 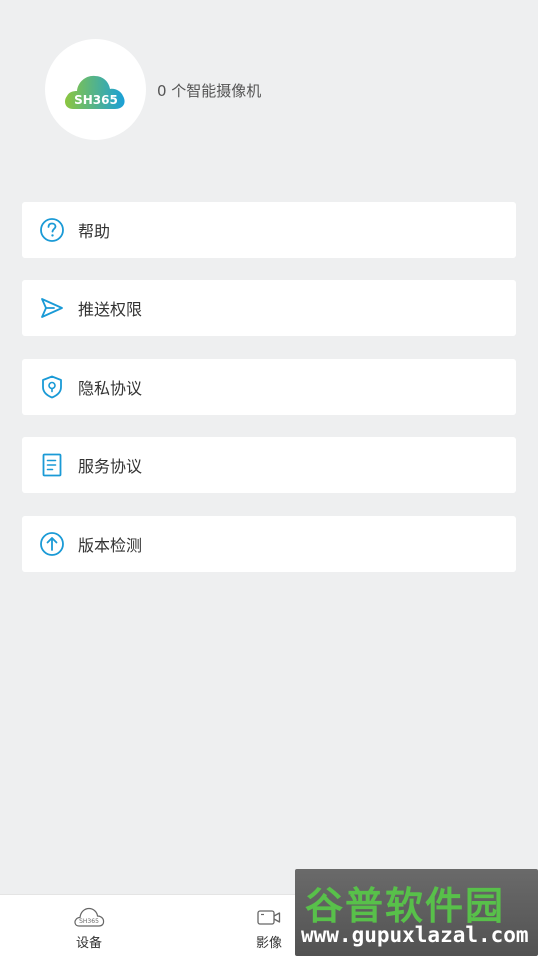 What do you see at coordinates (52, 230) in the screenshot?
I see `help-circle-icon` at bounding box center [52, 230].